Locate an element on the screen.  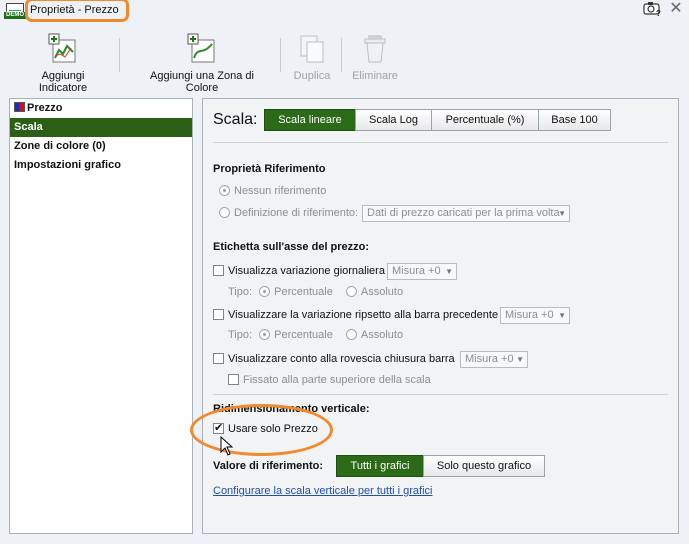
duplicate-label: Duplica is located at coordinates (312, 76).